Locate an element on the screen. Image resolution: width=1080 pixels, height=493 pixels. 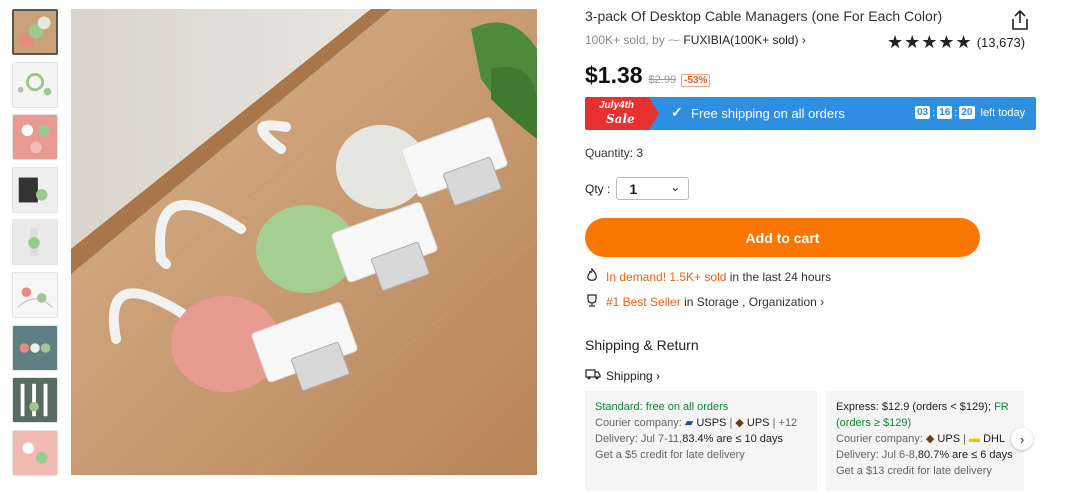
next-arrow-button: › is located at coordinates (1022, 439).